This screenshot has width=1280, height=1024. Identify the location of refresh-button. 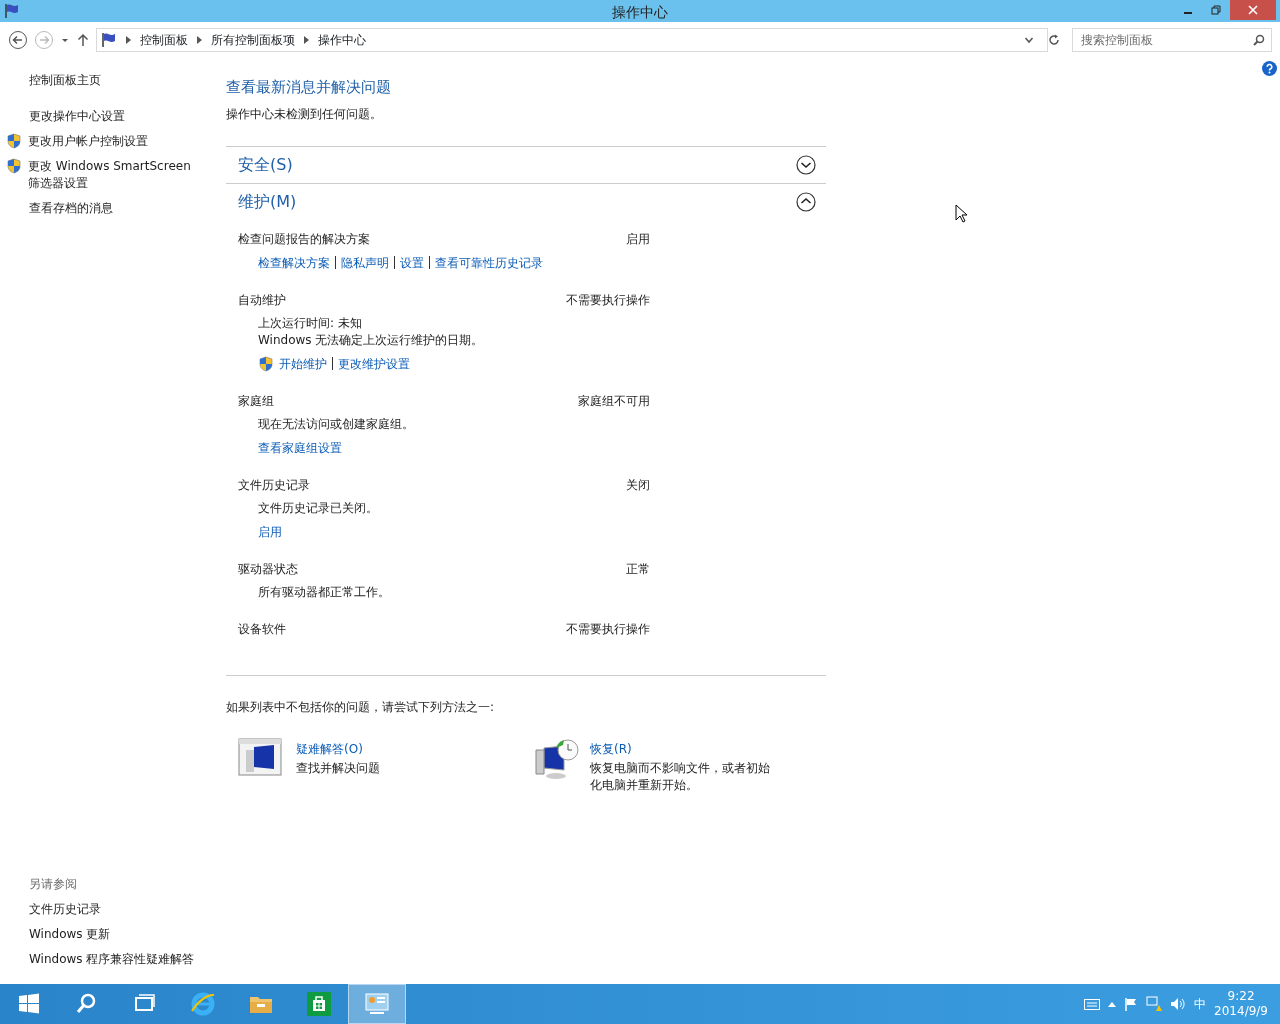
(1054, 40).